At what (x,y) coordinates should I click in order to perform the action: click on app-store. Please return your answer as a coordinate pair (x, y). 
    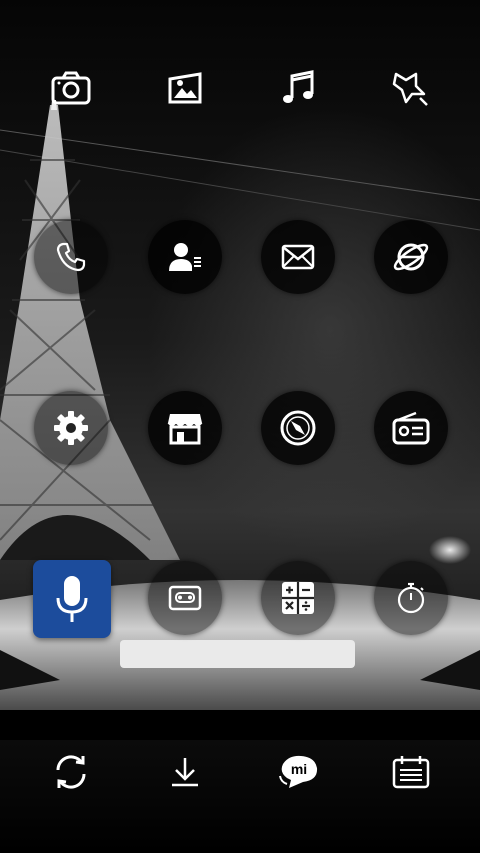
    Looking at the image, I should click on (185, 428).